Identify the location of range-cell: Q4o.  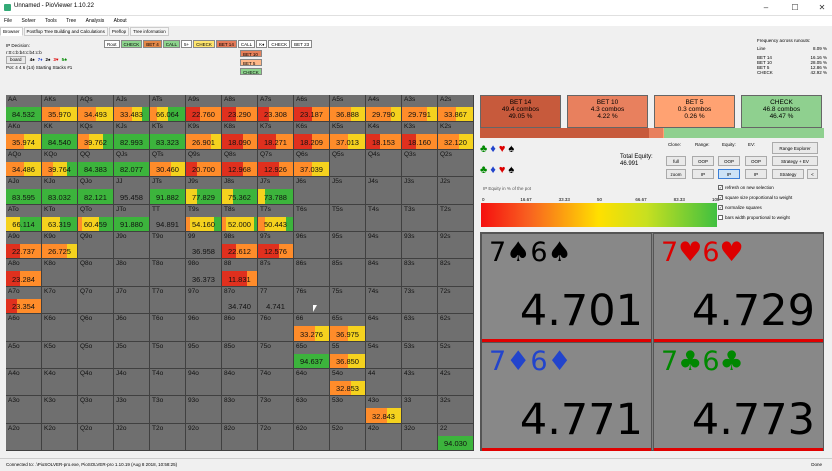
(96, 382).